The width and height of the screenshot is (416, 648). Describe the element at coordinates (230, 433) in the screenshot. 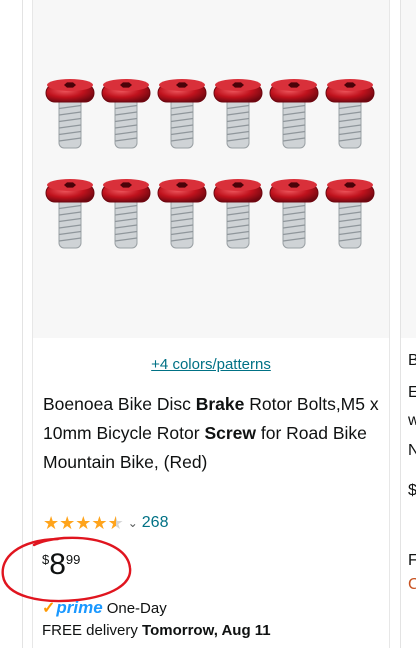

I see `title-part: Screw` at that location.